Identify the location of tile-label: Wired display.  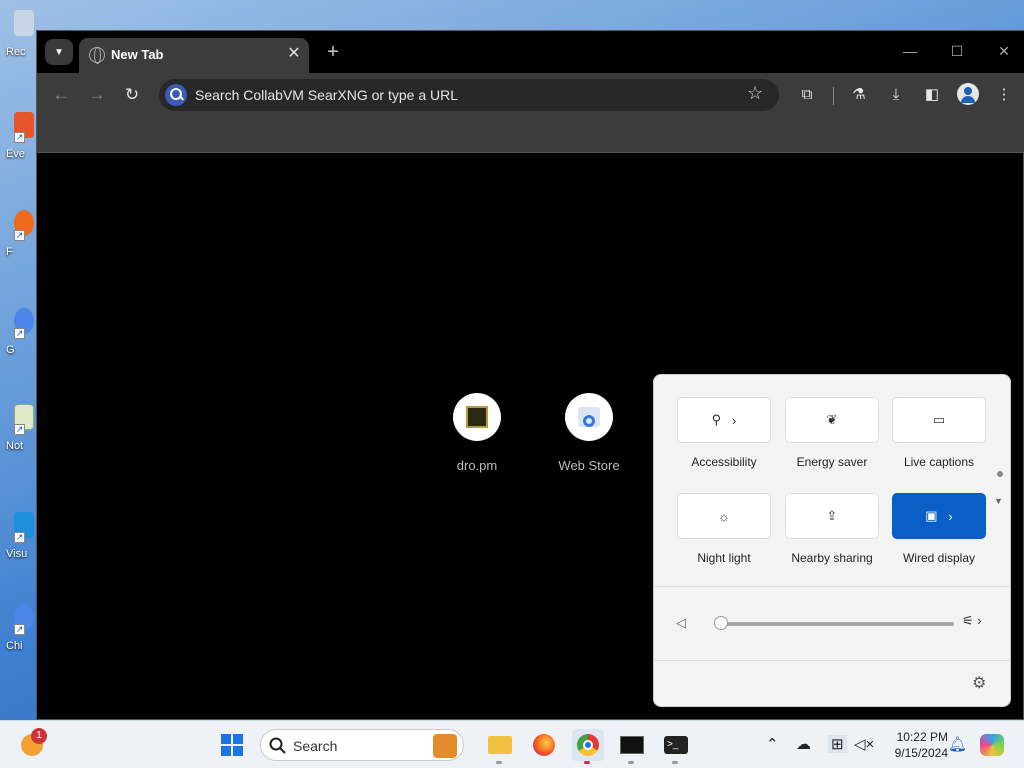
(939, 558).